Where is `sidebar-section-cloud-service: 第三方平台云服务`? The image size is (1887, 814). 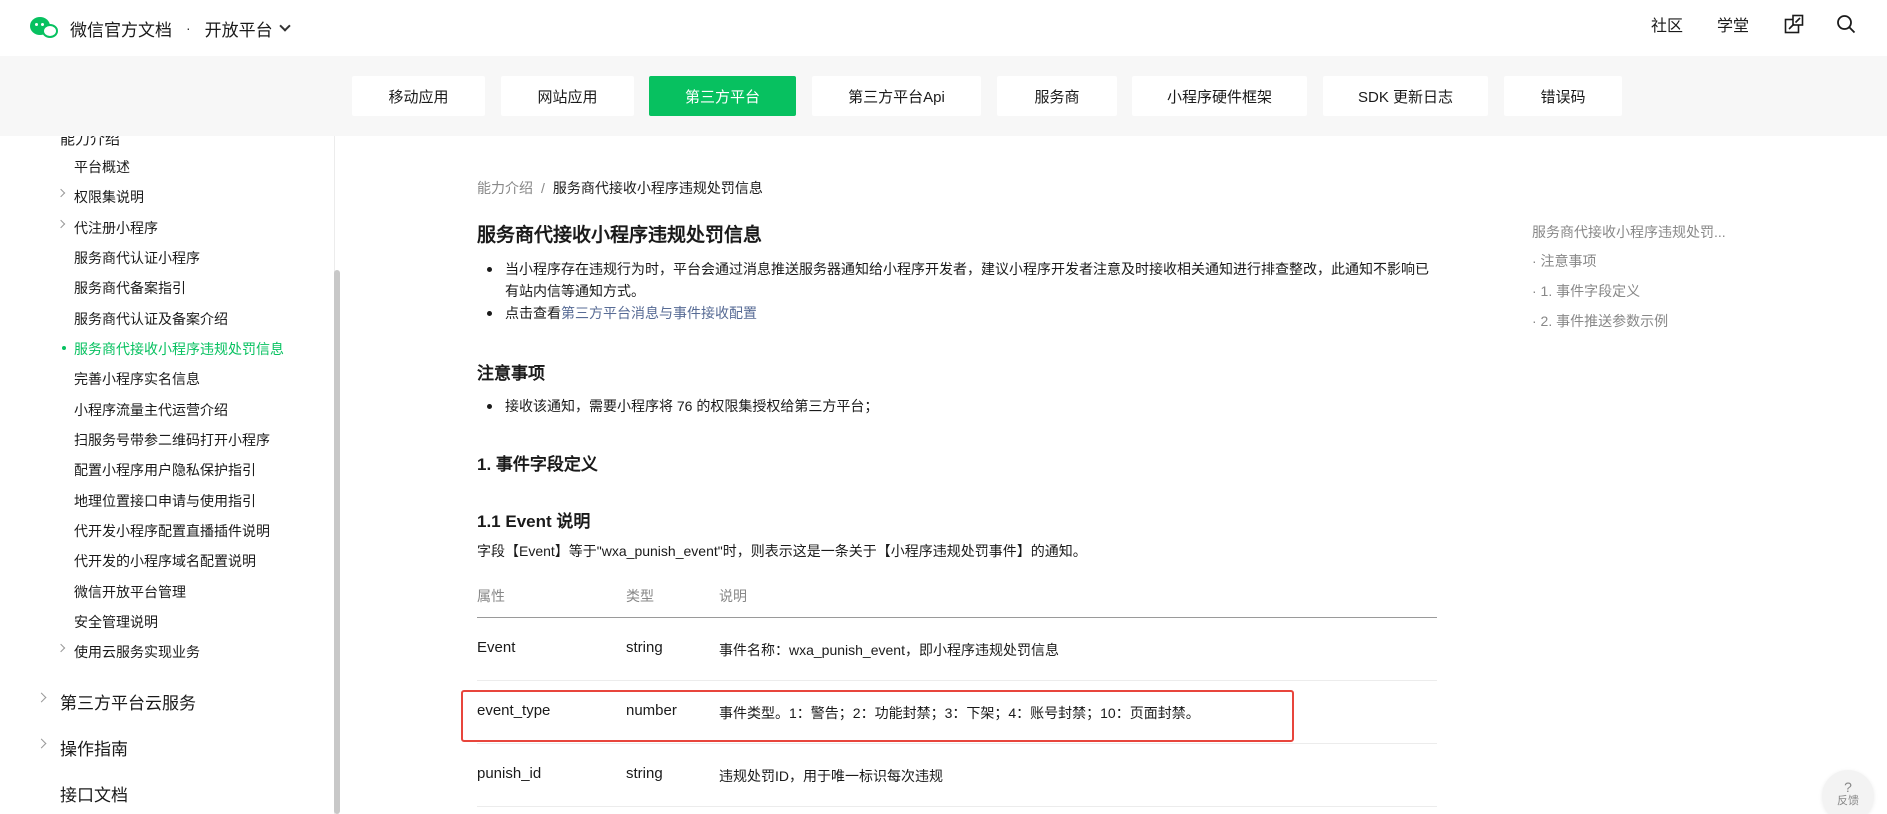
sidebar-section-cloud-service: 第三方平台云服务 is located at coordinates (116, 701).